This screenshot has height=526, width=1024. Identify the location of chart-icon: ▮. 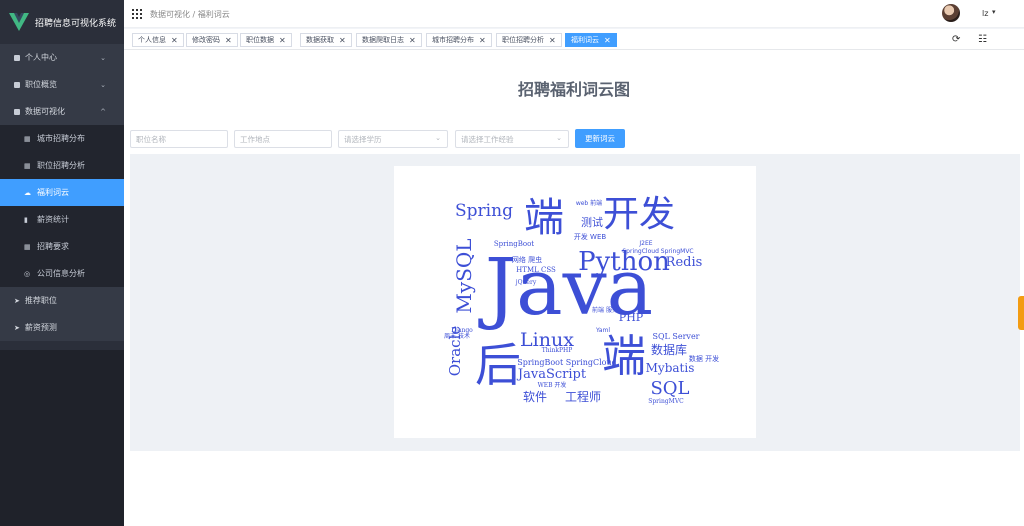
(26, 219).